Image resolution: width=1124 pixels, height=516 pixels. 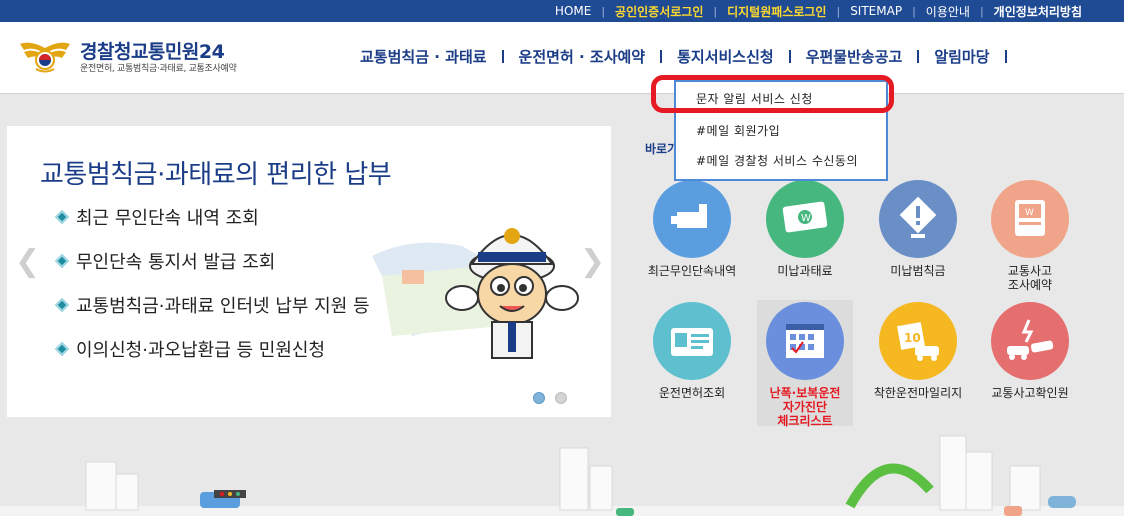 What do you see at coordinates (164, 261) in the screenshot?
I see `banner-bullet: 무인단속 통지서 발급 조회` at bounding box center [164, 261].